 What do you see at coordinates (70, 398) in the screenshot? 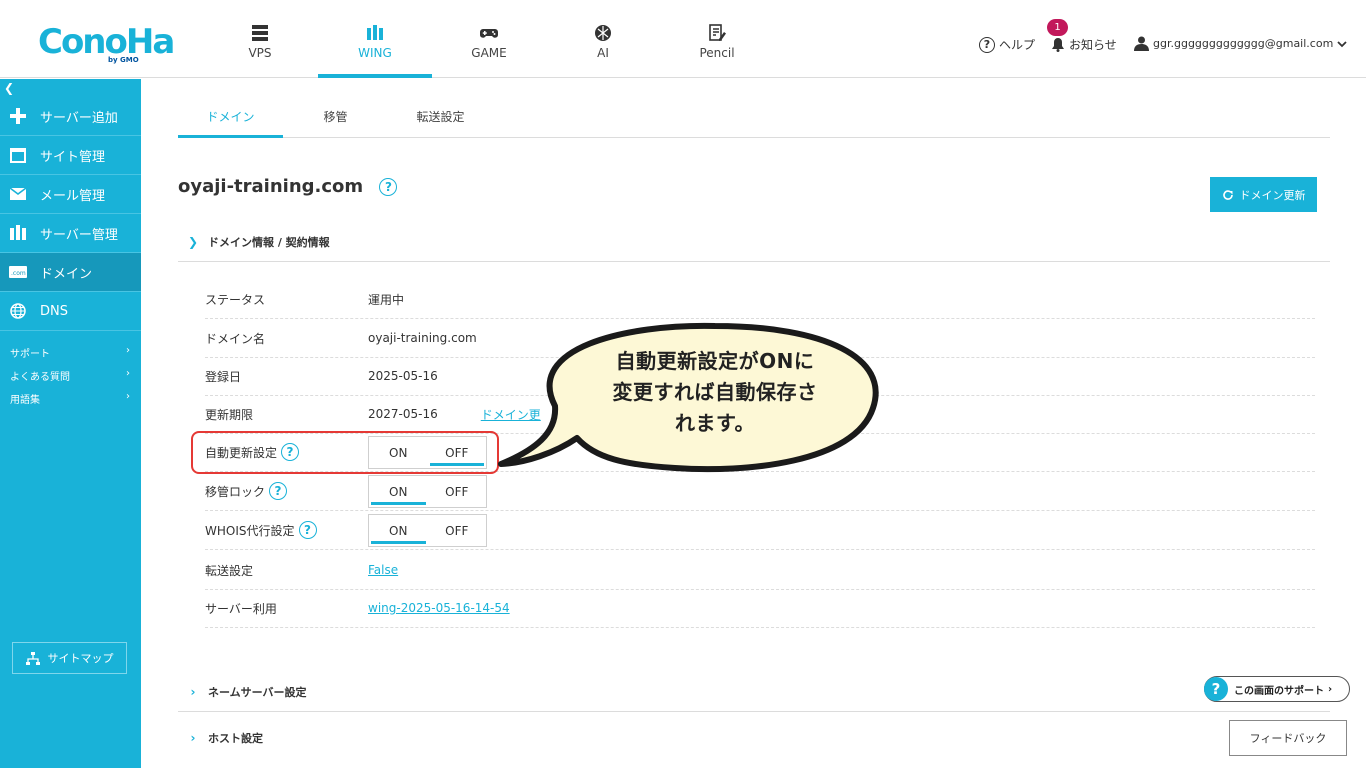
I see `sidebar-link-glossary: 用語集 ›` at bounding box center [70, 398].